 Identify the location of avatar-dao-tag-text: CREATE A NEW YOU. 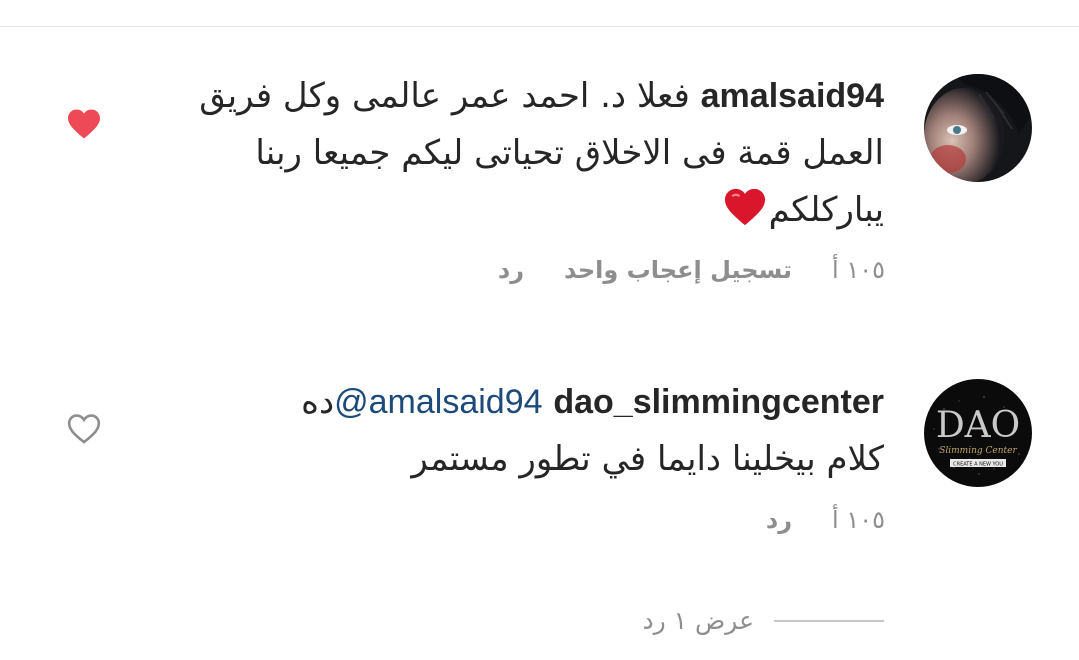
(978, 465).